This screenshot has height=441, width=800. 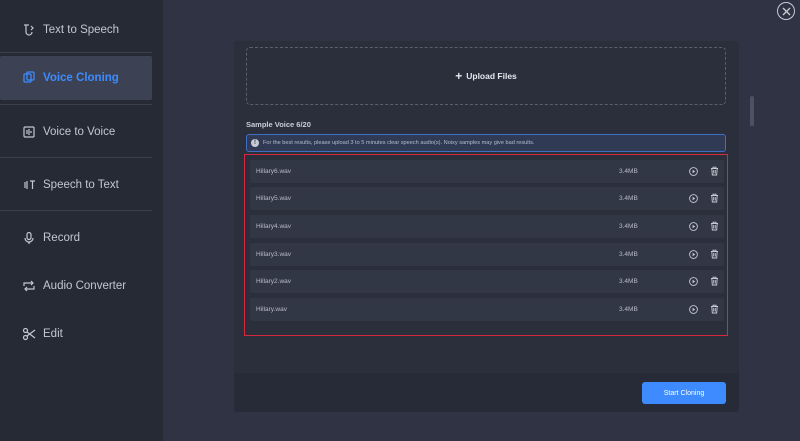 What do you see at coordinates (29, 78) in the screenshot?
I see `voice-cloning-icon` at bounding box center [29, 78].